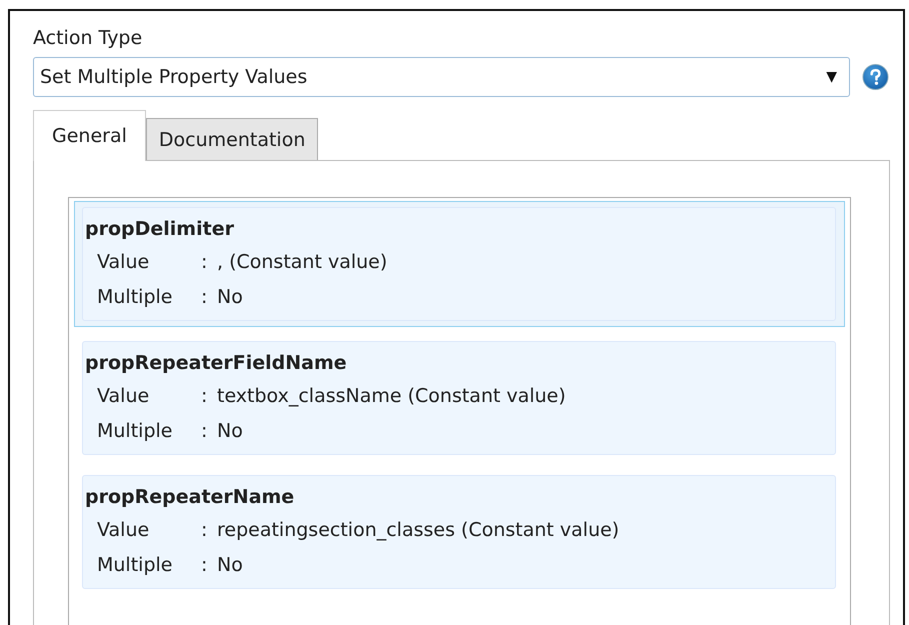  What do you see at coordinates (190, 497) in the screenshot?
I see `property-name: propRepeaterName` at bounding box center [190, 497].